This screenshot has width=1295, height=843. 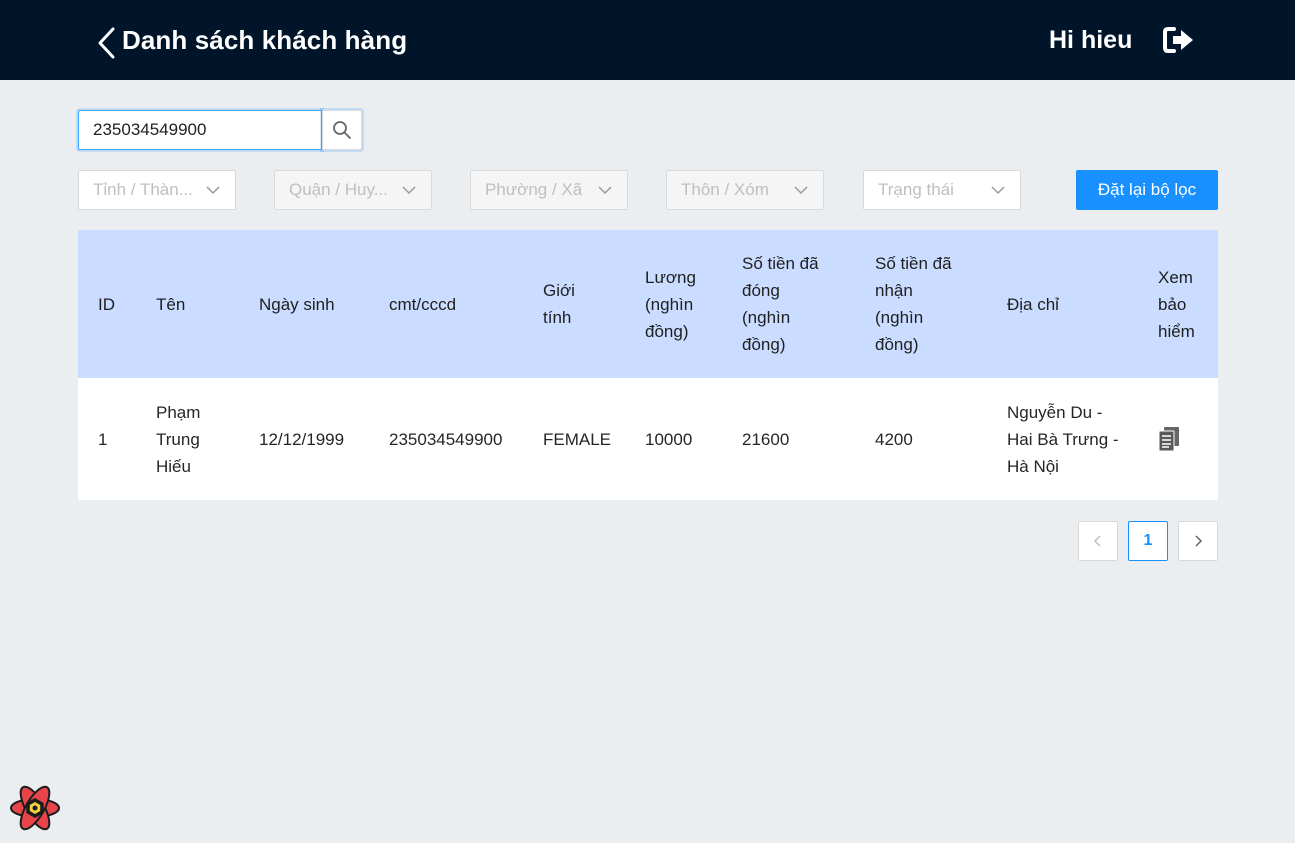 What do you see at coordinates (178, 439) in the screenshot?
I see `cell-name: Phạm Trung Hiếu` at bounding box center [178, 439].